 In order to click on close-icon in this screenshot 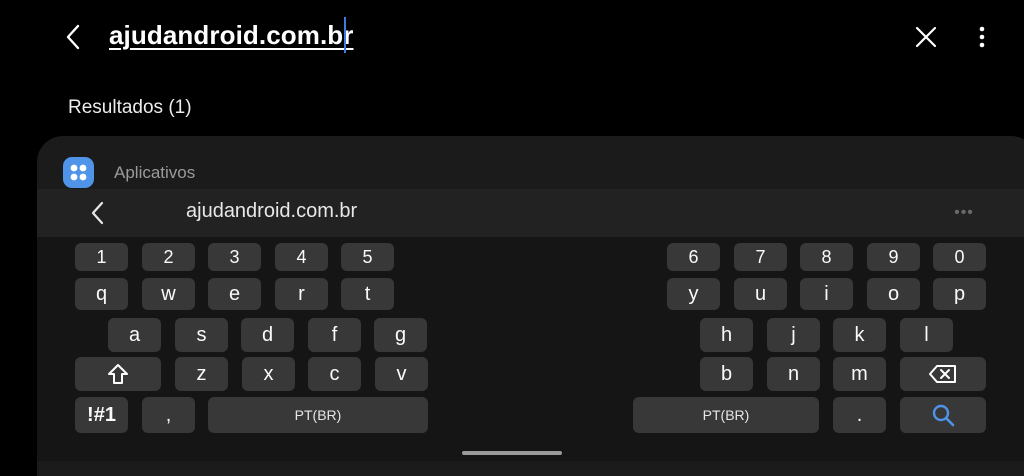, I will do `click(926, 37)`.